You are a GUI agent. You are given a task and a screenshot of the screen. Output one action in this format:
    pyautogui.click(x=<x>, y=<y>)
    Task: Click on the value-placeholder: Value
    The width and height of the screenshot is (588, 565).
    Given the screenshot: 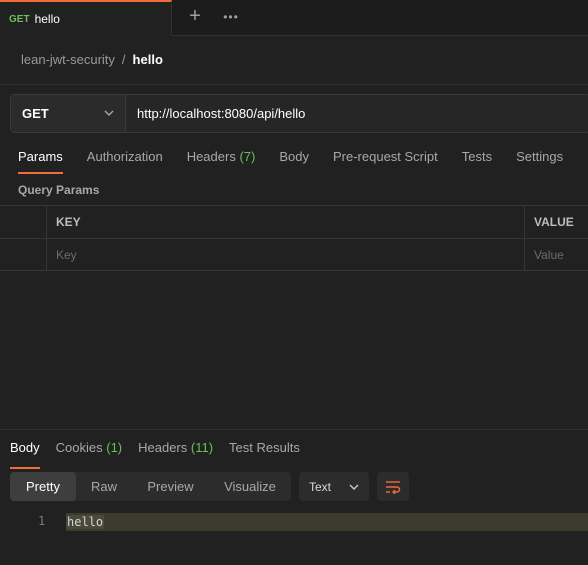 What is the action you would take?
    pyautogui.click(x=549, y=254)
    